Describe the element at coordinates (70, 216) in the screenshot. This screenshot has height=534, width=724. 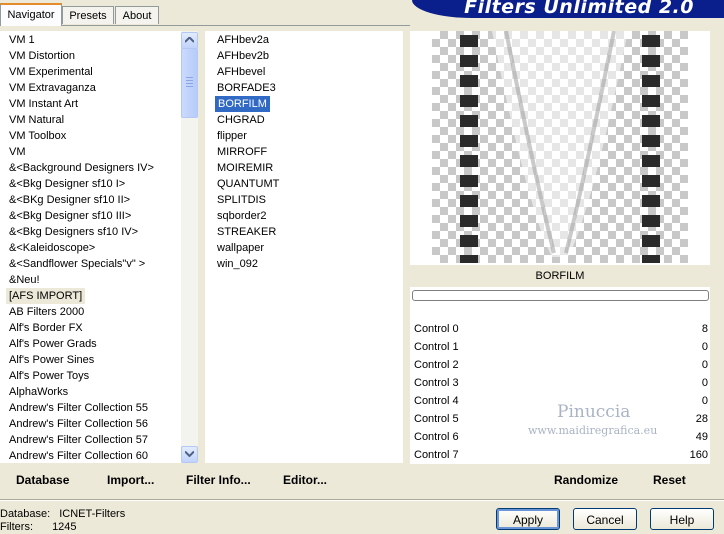
I see `category-item: &<Bkg Designer sf10 III>` at that location.